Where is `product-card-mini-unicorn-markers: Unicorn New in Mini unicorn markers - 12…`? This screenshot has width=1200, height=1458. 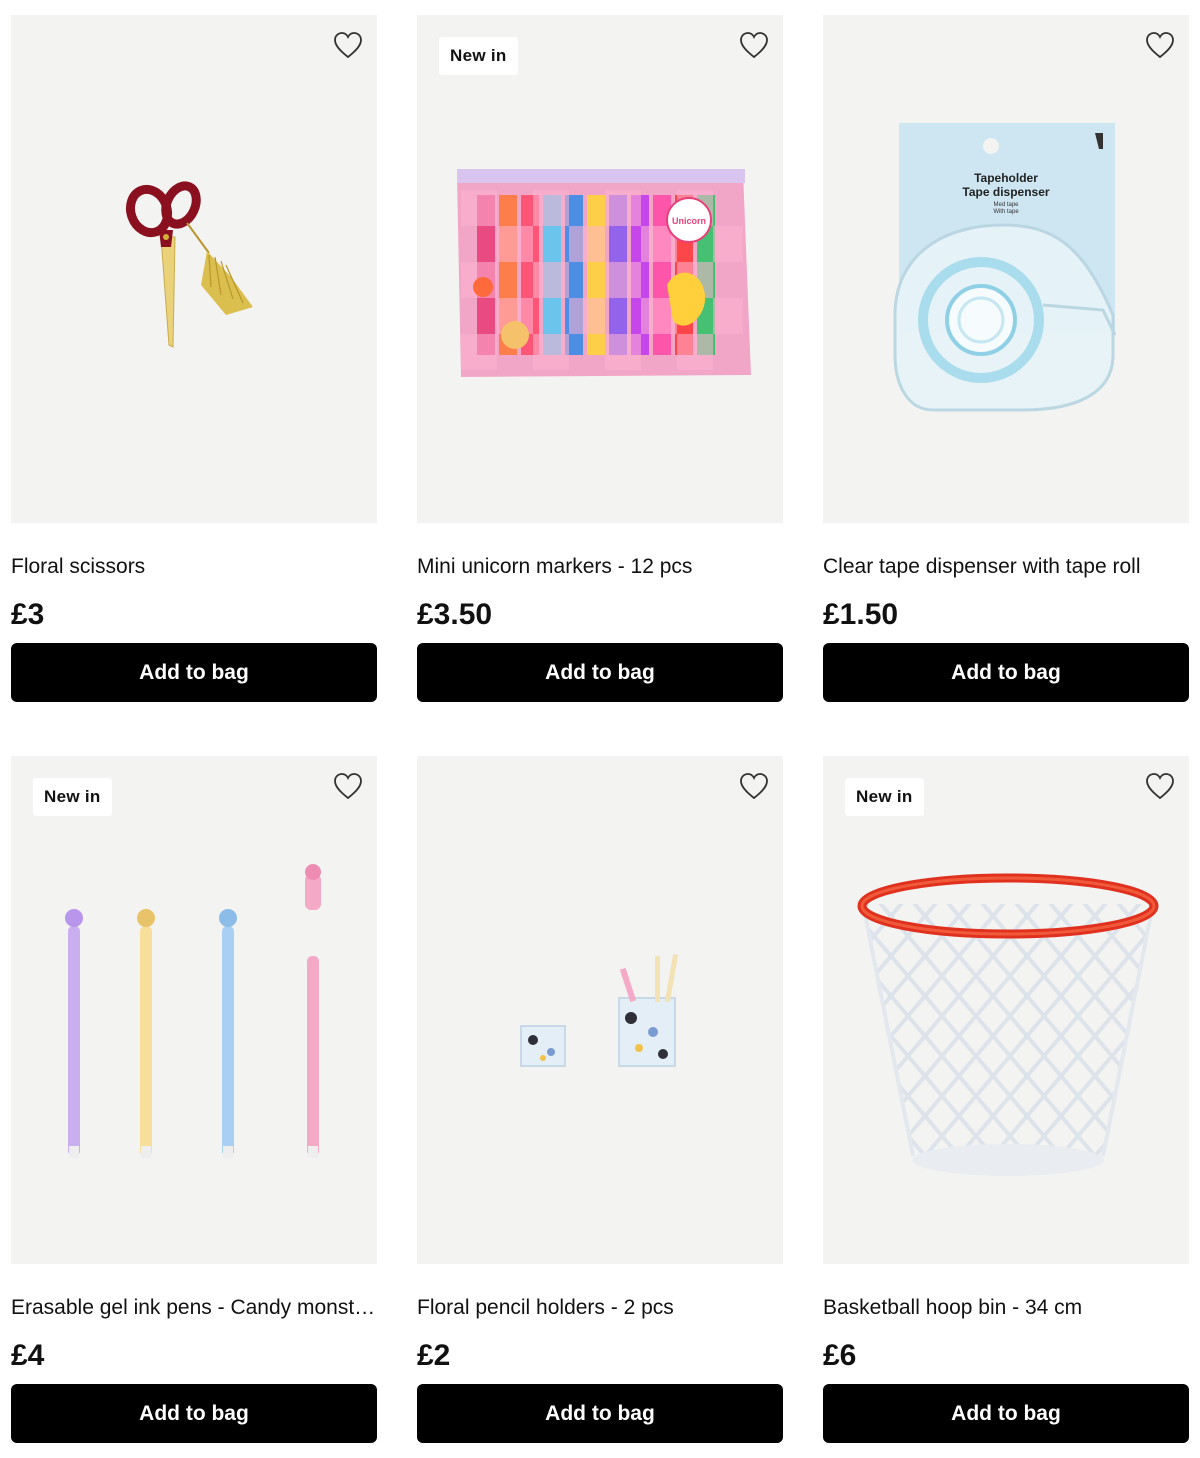
product-card-mini-unicorn-markers: Unicorn New in Mini unicorn markers - 12… is located at coordinates (600, 358).